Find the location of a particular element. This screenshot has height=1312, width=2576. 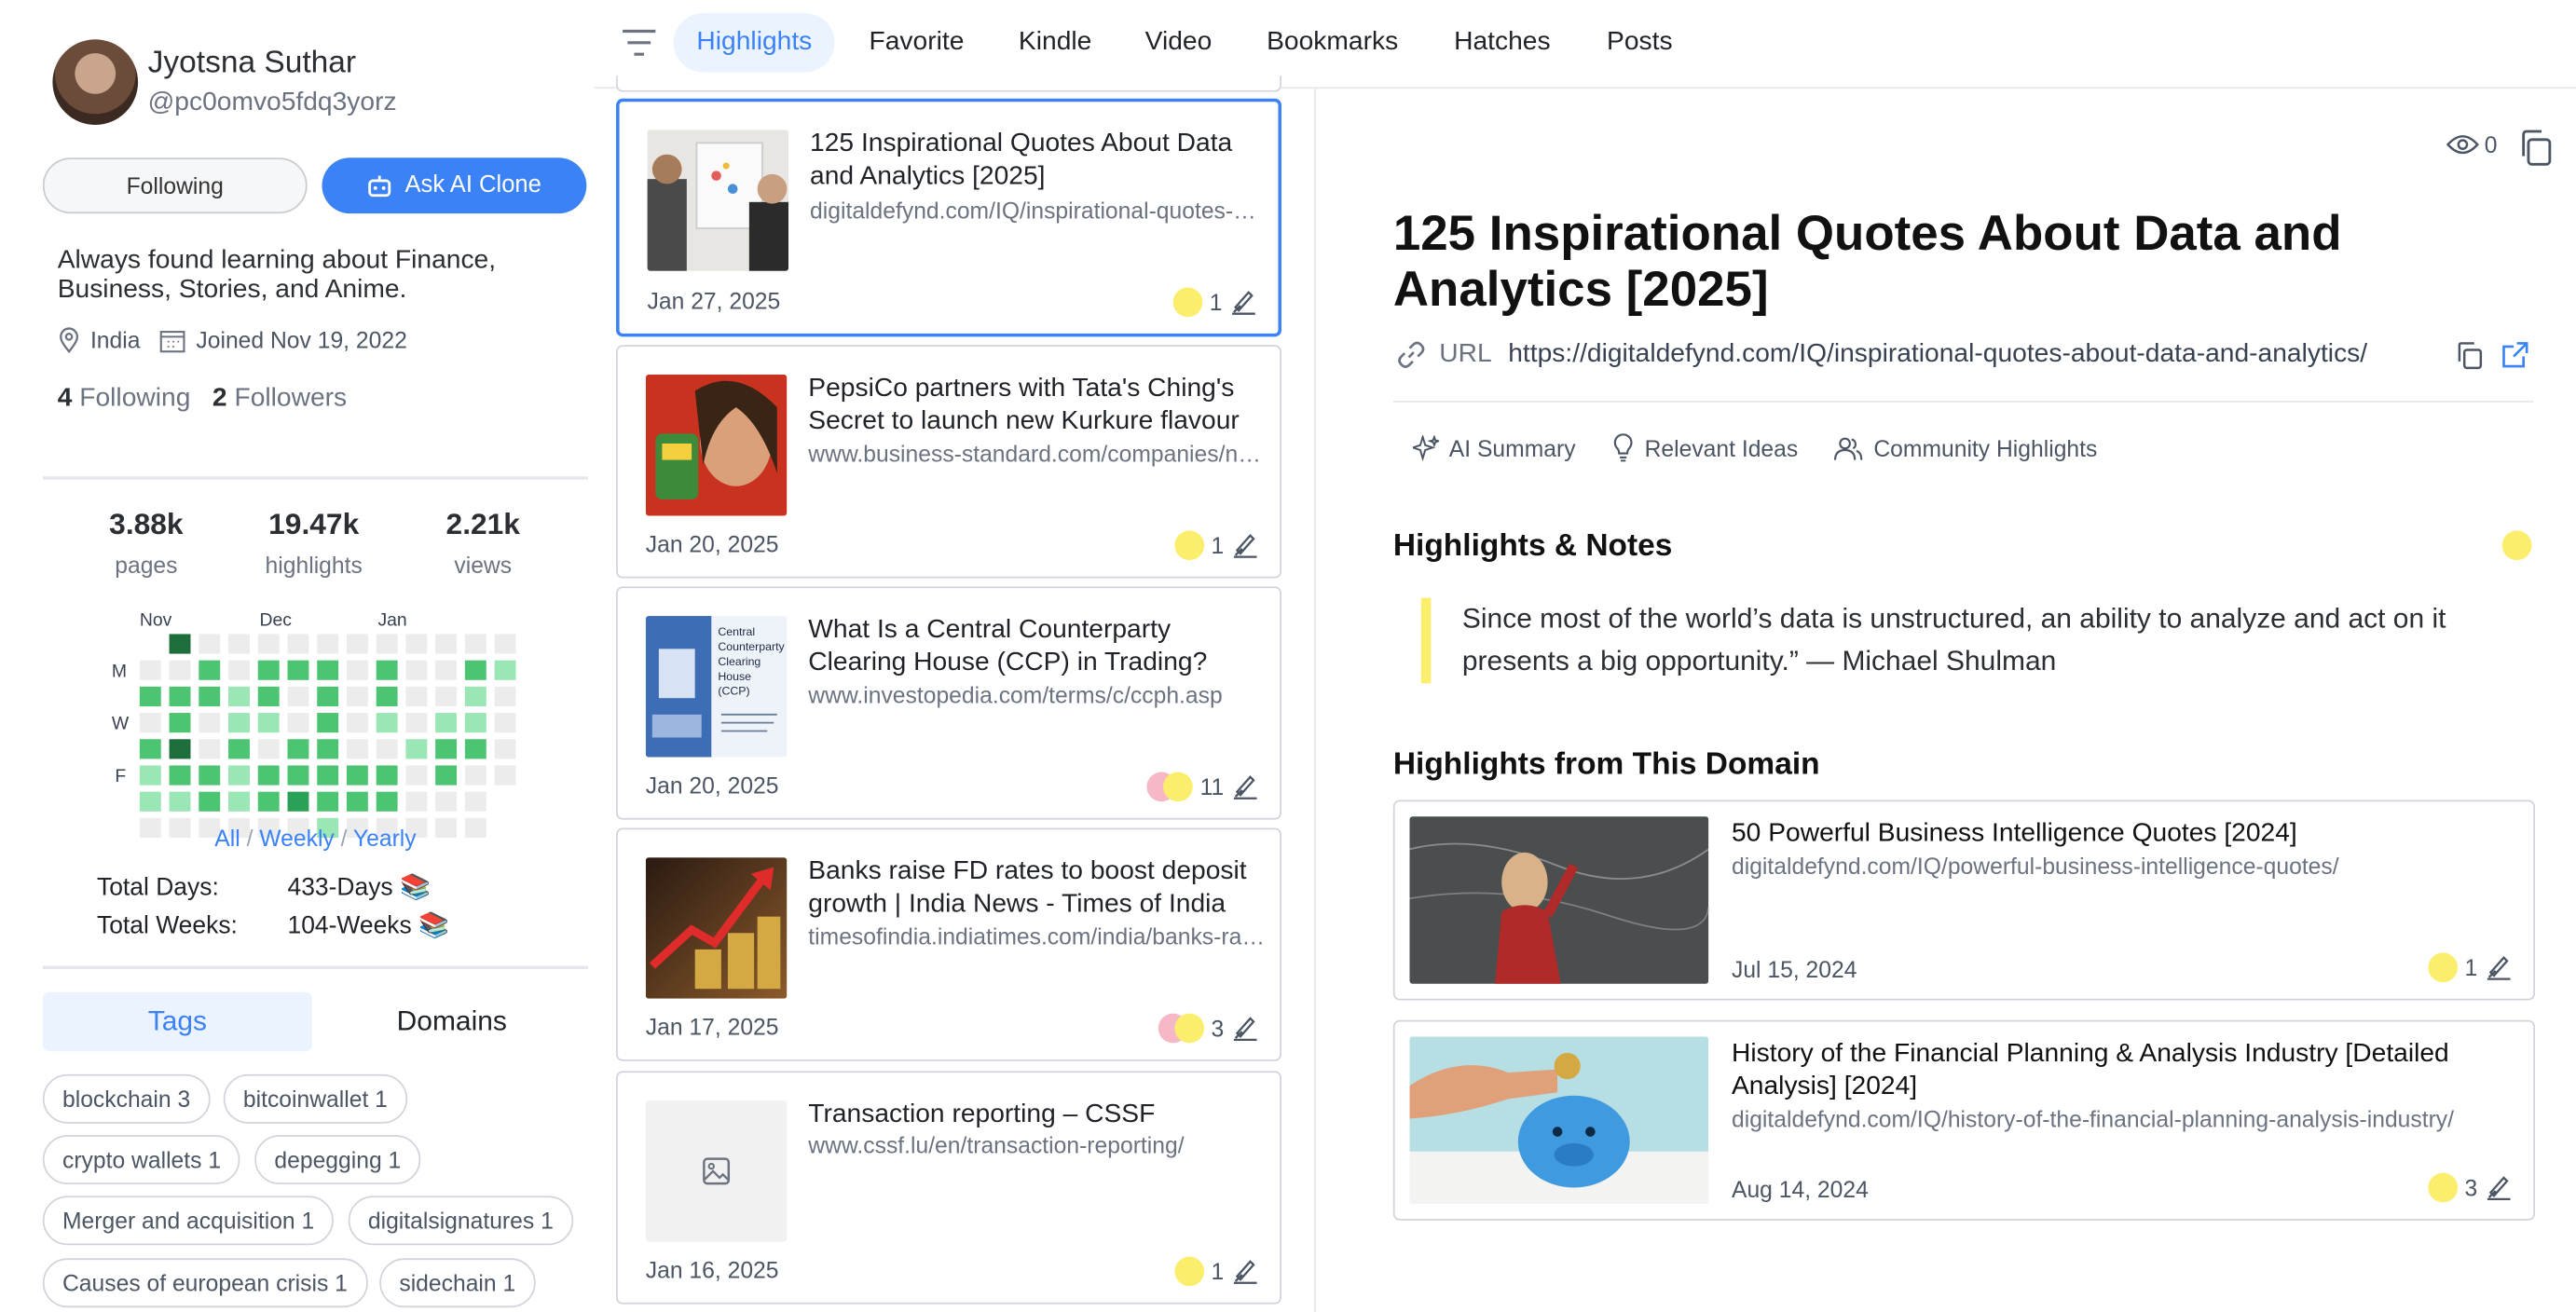

tag-chip: sidechain 1 is located at coordinates (457, 1283).